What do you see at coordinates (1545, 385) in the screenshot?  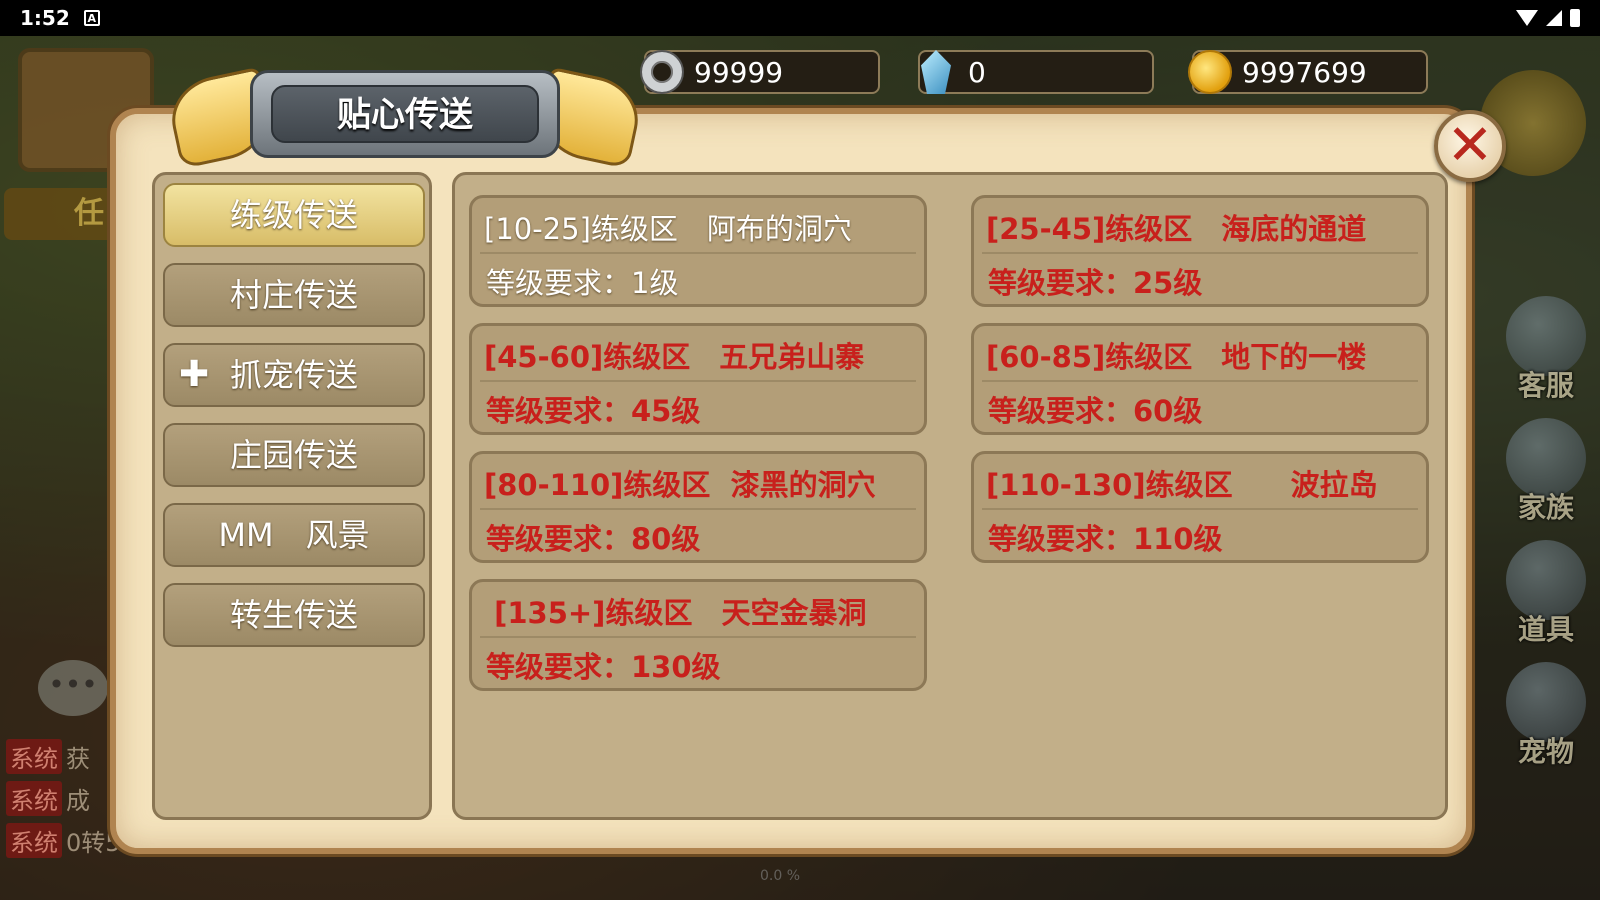 I see `side-menu-label: 客服` at bounding box center [1545, 385].